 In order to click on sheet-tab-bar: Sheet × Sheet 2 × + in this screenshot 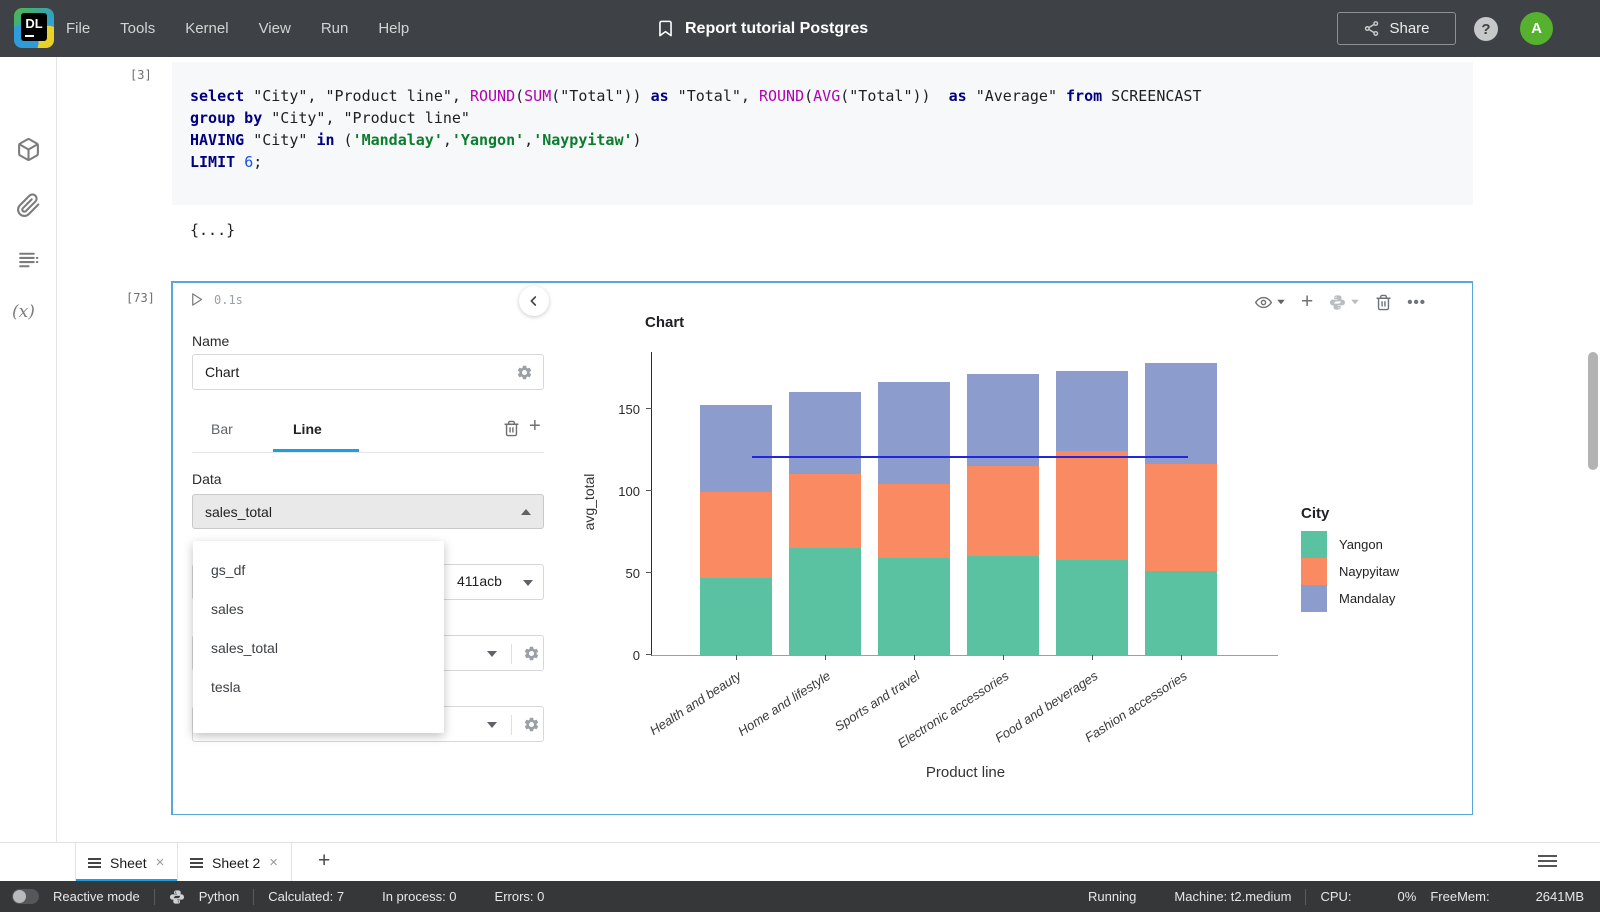, I will do `click(800, 862)`.